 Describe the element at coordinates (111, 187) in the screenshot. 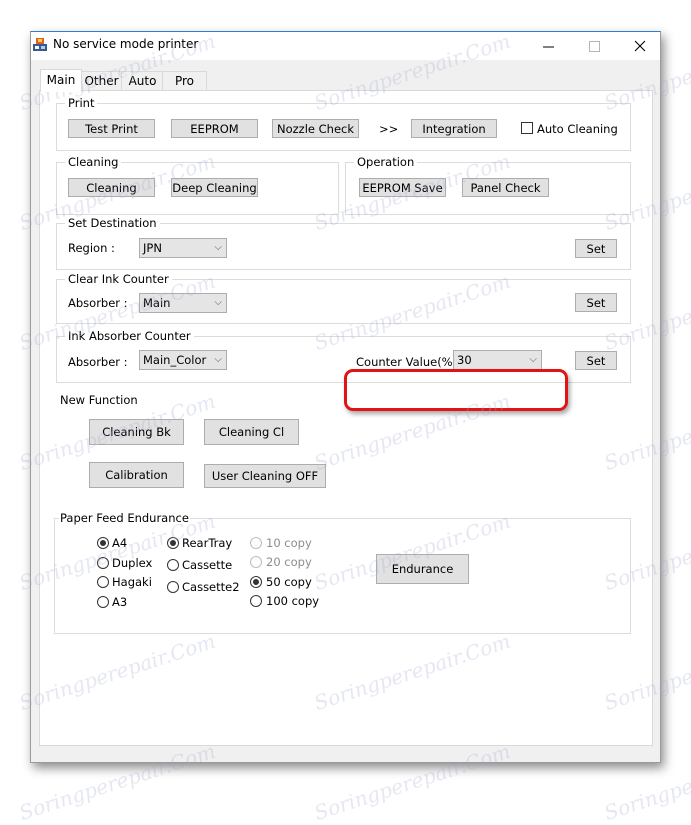

I see `cleaning-button: Cleaning` at that location.